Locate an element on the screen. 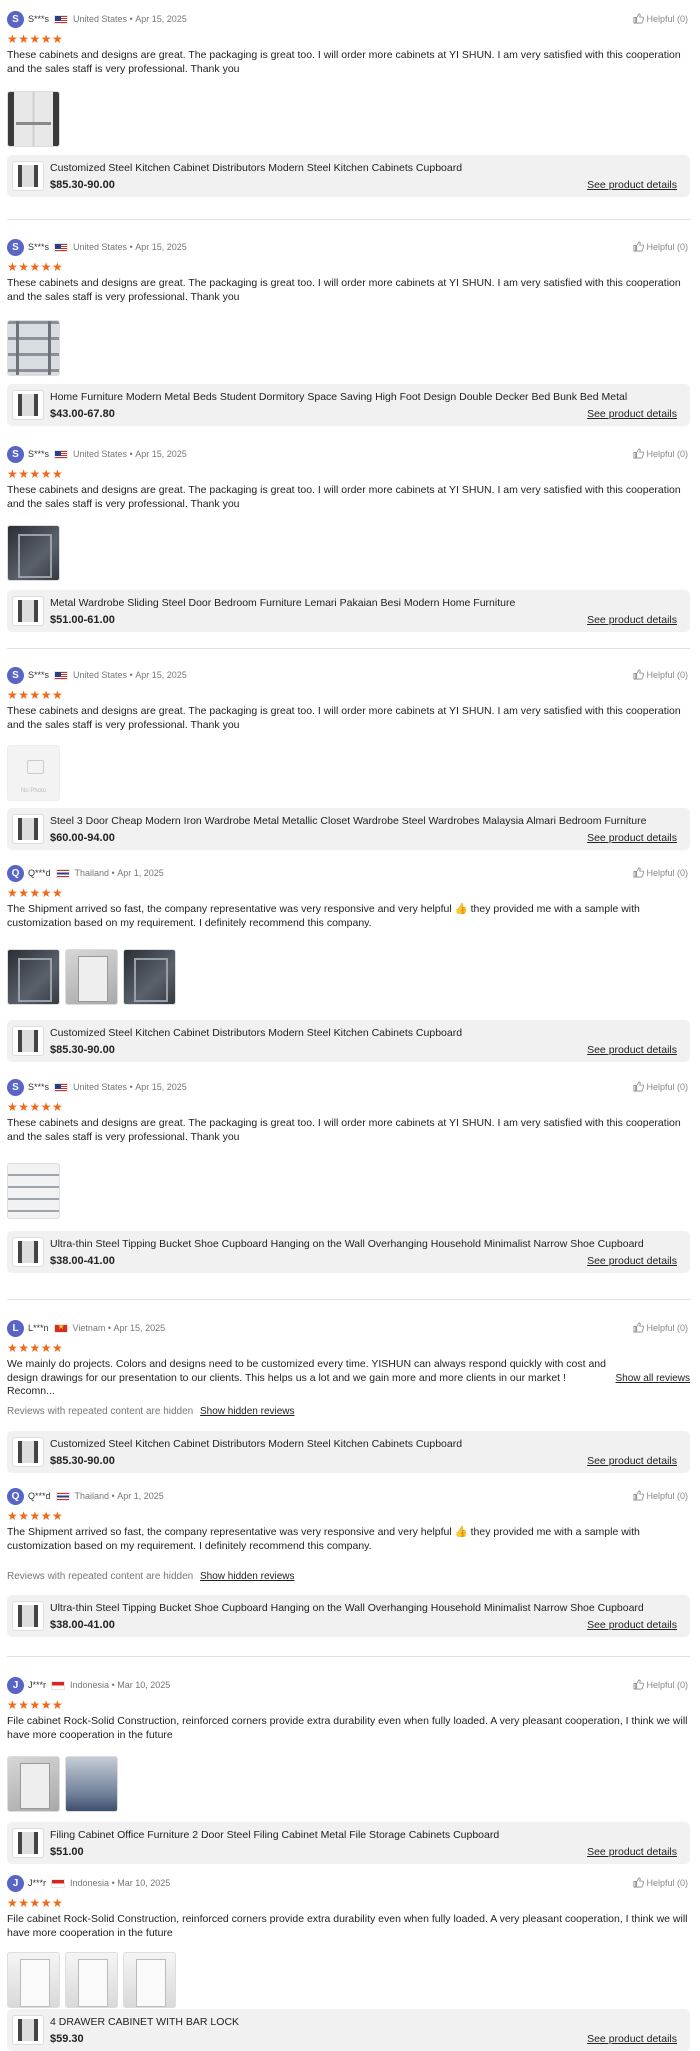 This screenshot has width=700, height=2051. reviewer-country: Indonesia is located at coordinates (90, 1883).